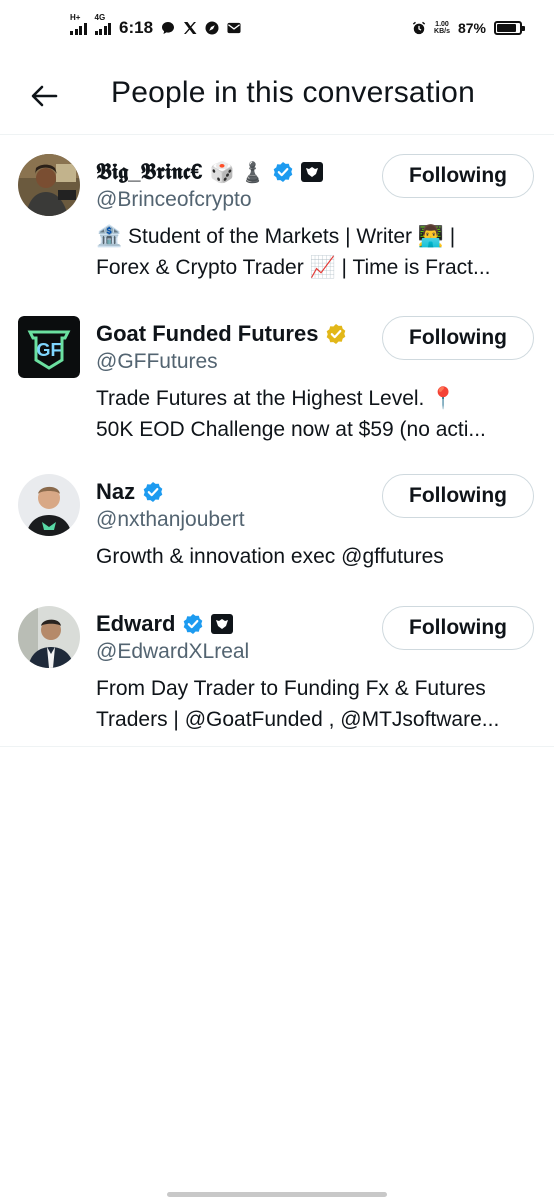 The height and width of the screenshot is (1200, 554). Describe the element at coordinates (75, 17) in the screenshot. I see `network-1-label: H+` at that location.